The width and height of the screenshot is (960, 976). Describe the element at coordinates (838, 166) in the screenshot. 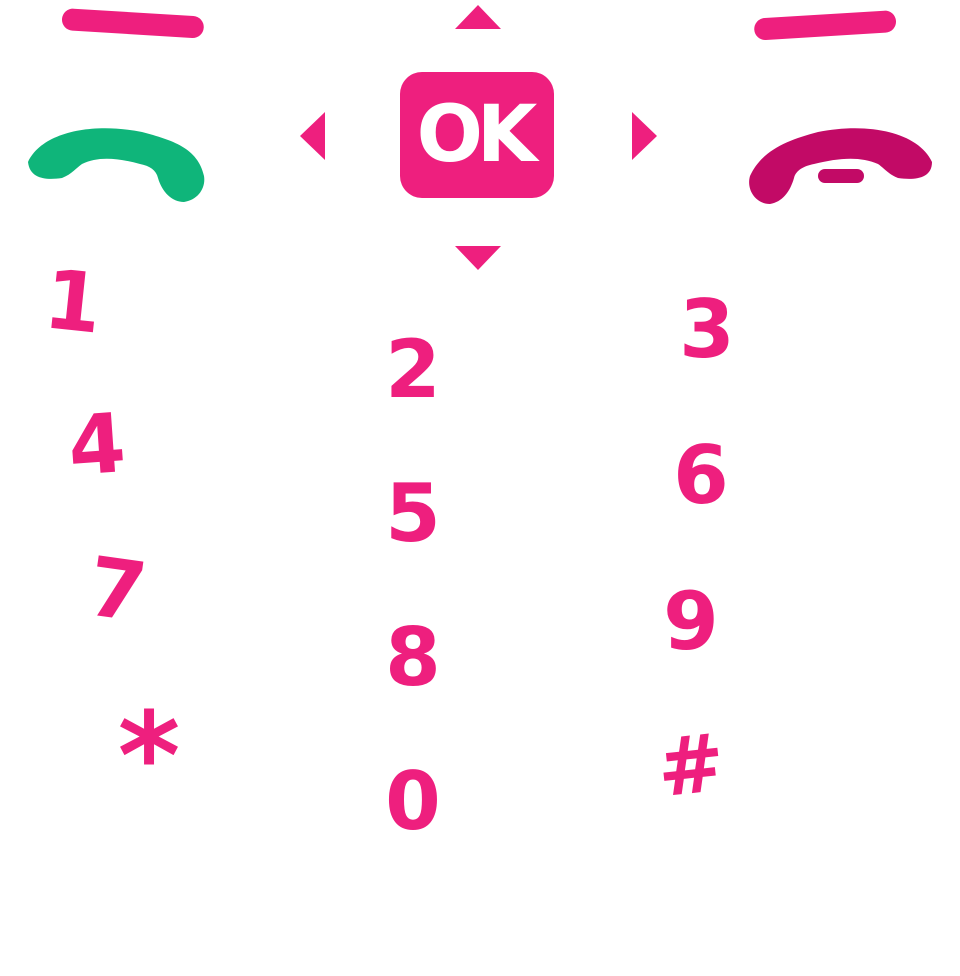

I see `end-call-icon` at that location.